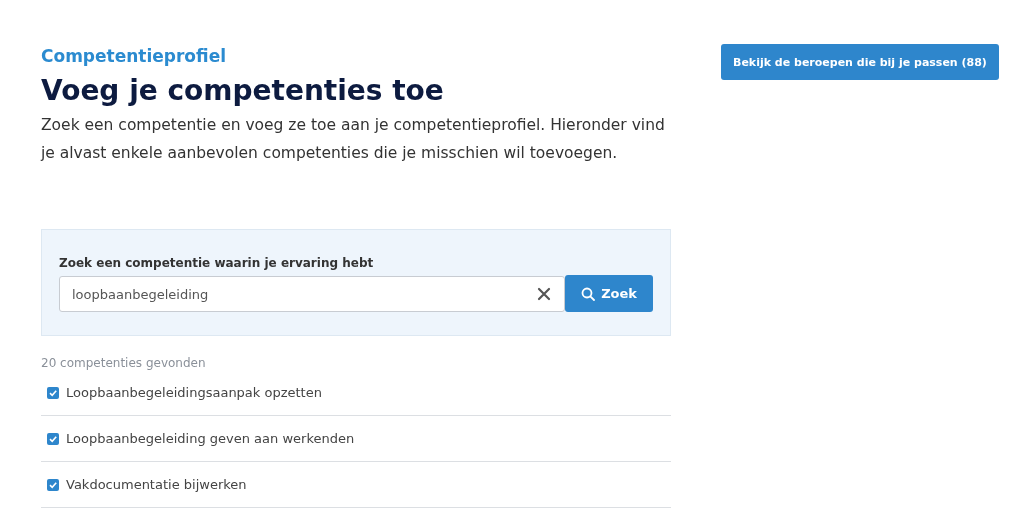 The width and height of the screenshot is (1024, 527). I want to click on intro-text: Zoek een competentie en voeg ze toe aan je competentieprofiel. Hieronder vind je alvast enkele aanbevolen competenties die je misschien wil toevoegen., so click(353, 139).